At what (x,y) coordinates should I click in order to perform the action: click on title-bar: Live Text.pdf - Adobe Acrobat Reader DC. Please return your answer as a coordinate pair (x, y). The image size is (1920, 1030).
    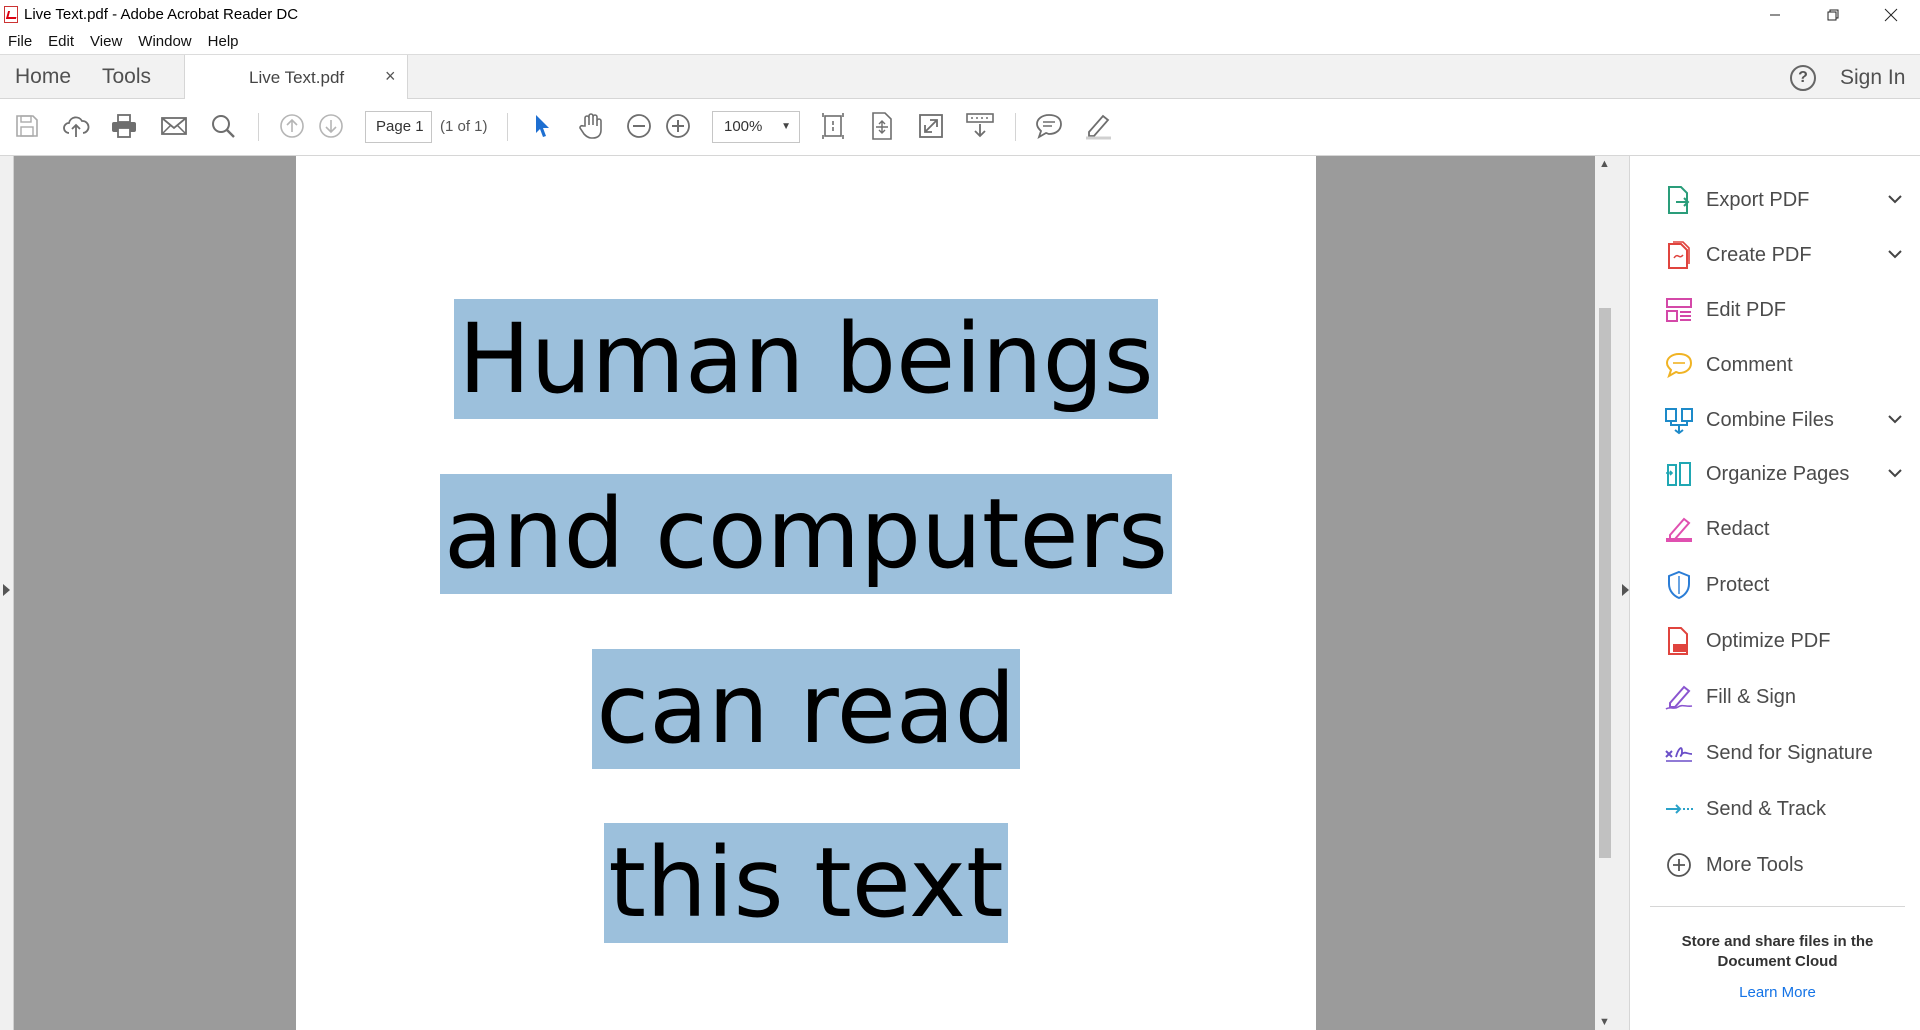
    Looking at the image, I should click on (960, 14).